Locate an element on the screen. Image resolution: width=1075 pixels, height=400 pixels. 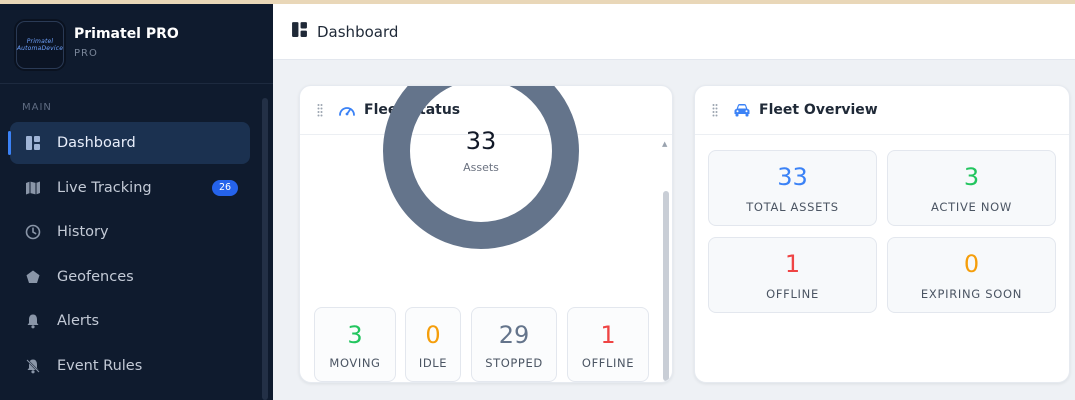
tile-total-assets: 33 TOTAL ASSETS is located at coordinates (792, 188).